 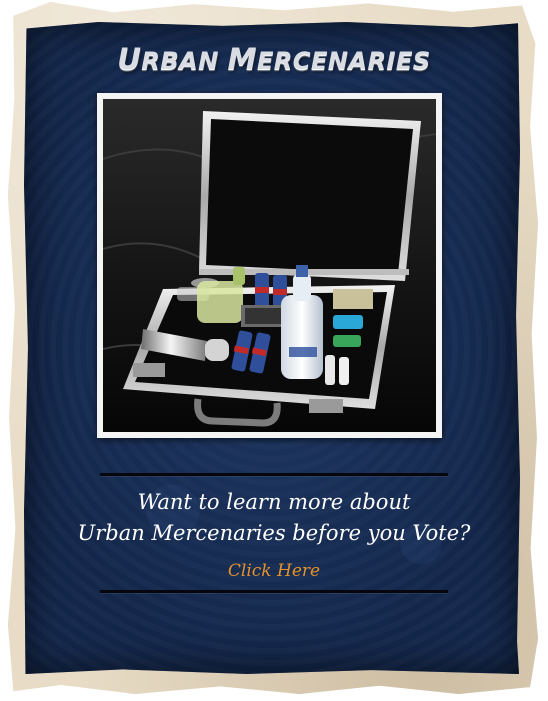 What do you see at coordinates (274, 474) in the screenshot?
I see `divider-top` at bounding box center [274, 474].